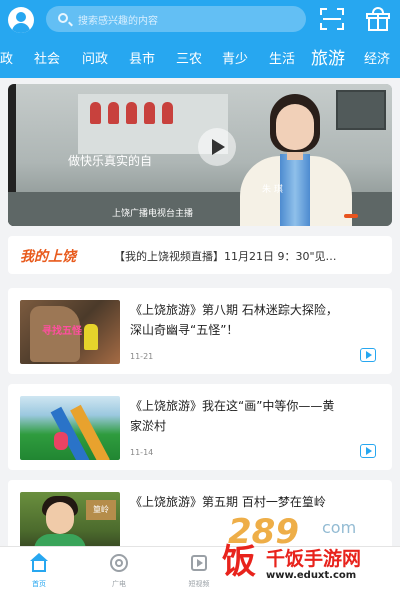 Image resolution: width=400 pixels, height=592 pixels. I want to click on thumbnail-text: 寻找五怪, so click(62, 331).